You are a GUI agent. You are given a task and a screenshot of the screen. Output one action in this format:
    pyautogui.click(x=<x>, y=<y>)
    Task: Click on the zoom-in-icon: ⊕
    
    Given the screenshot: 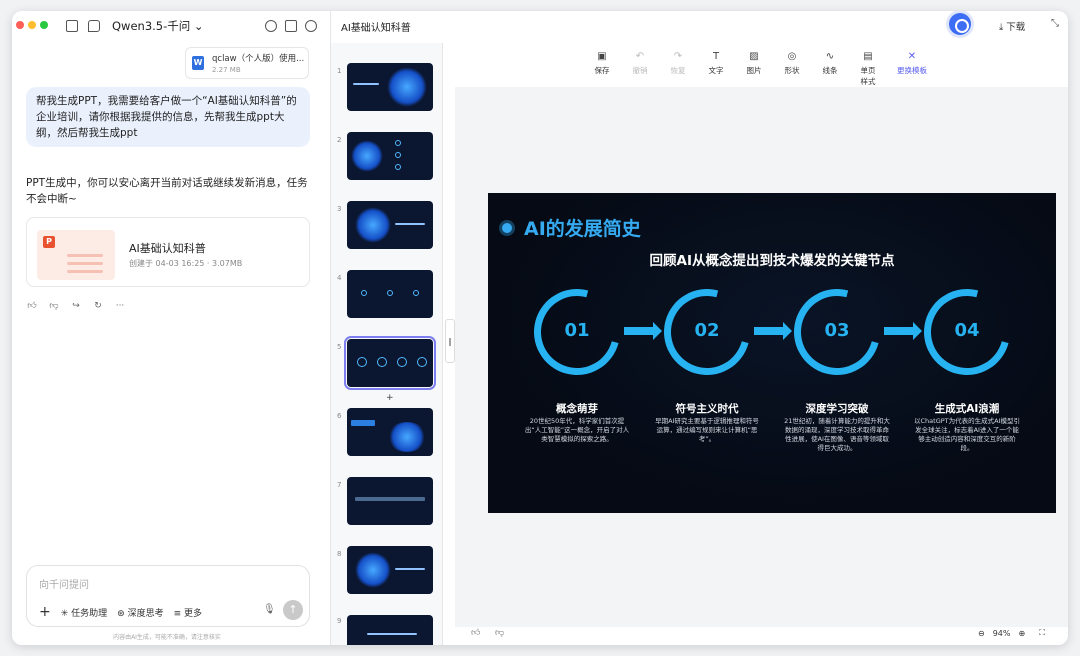 What is the action you would take?
    pyautogui.click(x=1021, y=633)
    